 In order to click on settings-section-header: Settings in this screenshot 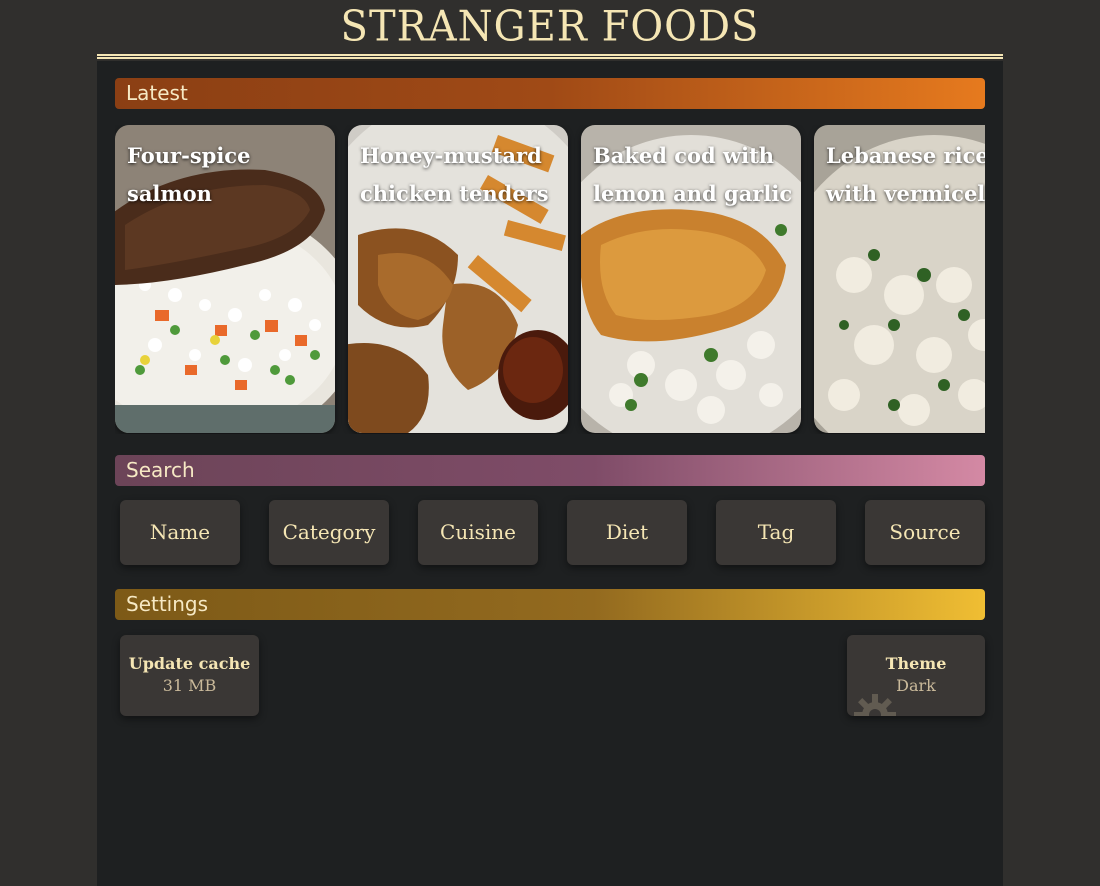, I will do `click(550, 604)`.